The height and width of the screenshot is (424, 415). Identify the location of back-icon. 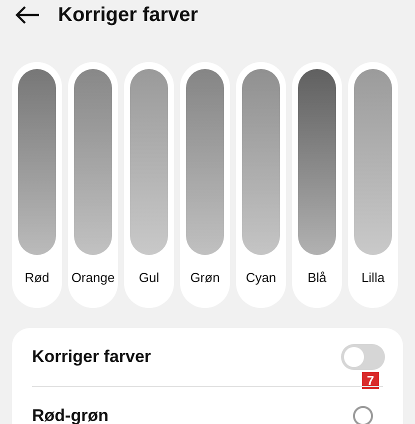
(27, 15).